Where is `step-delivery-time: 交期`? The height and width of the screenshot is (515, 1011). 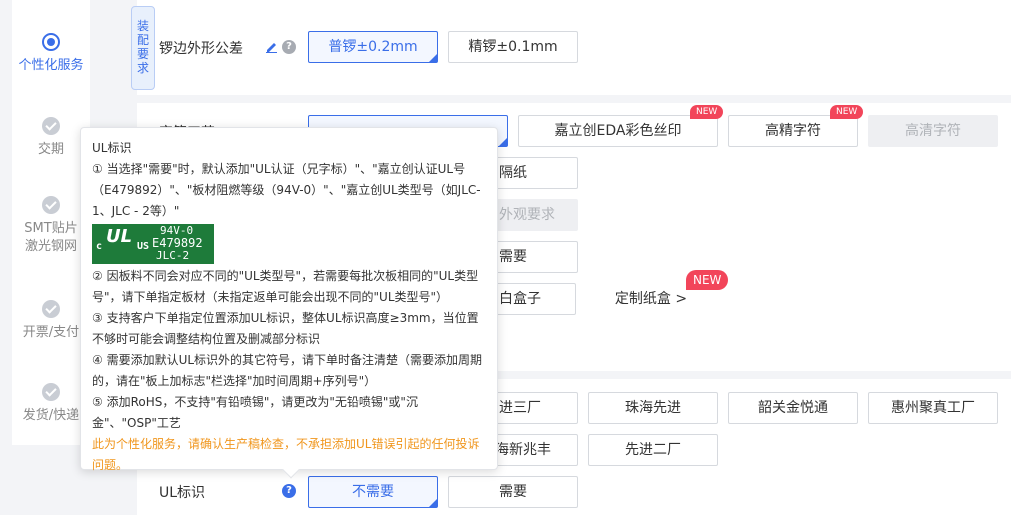 step-delivery-time: 交期 is located at coordinates (51, 138).